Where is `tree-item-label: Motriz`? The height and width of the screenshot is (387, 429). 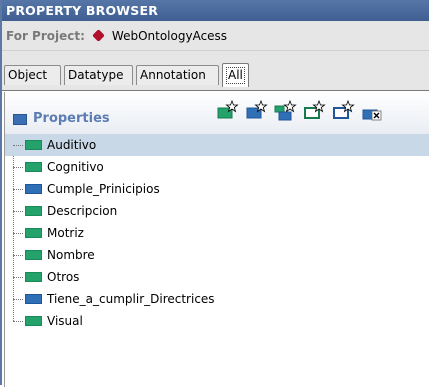
tree-item-label: Motriz is located at coordinates (65, 233).